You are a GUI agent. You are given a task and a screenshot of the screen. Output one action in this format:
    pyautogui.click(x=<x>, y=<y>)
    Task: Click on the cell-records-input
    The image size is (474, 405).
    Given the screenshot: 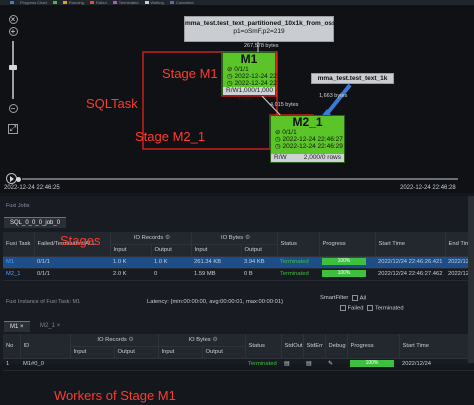 What is the action you would take?
    pyautogui.click(x=92, y=364)
    